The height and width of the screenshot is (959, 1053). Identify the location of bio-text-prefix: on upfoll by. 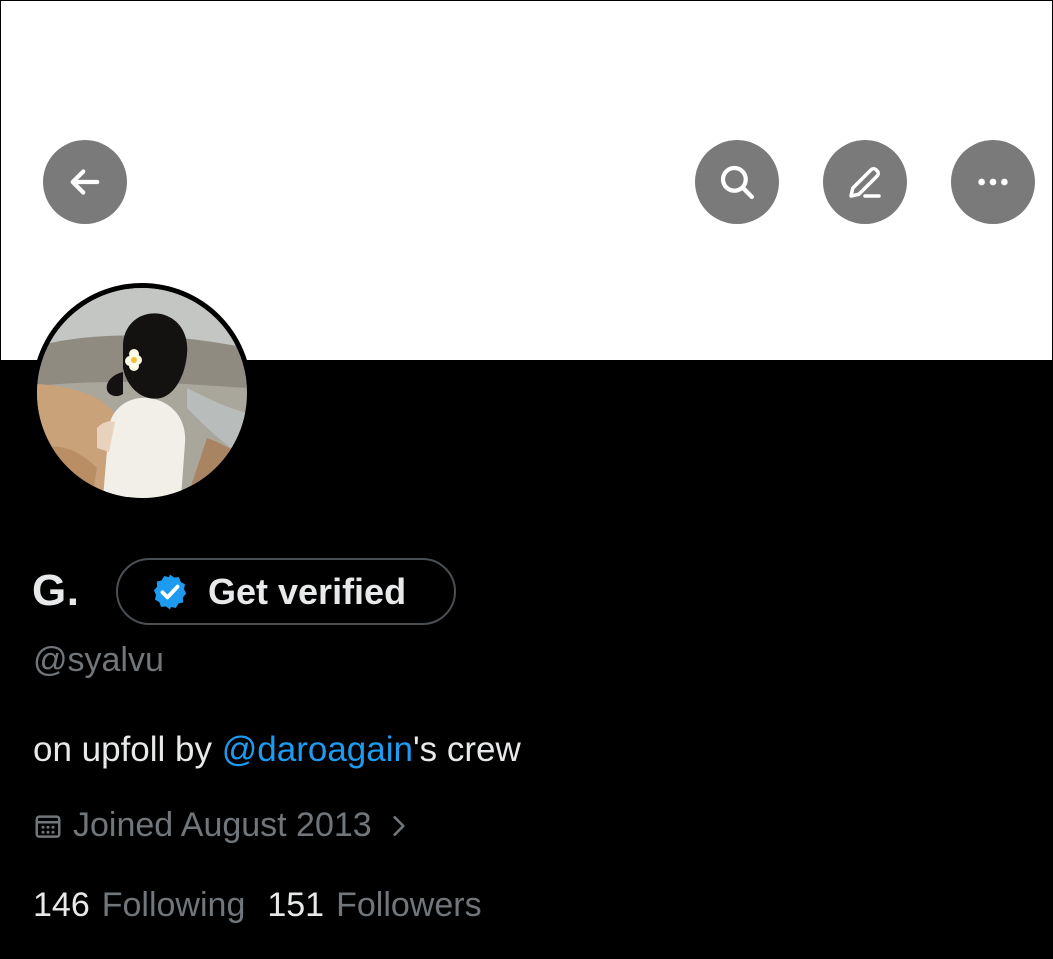
(127, 749).